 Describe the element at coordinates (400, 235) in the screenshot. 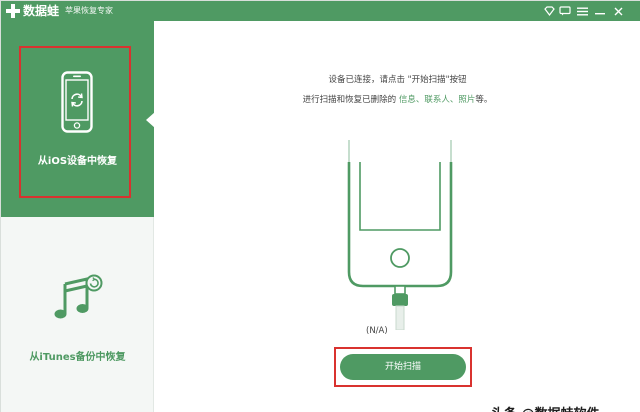

I see `phone-illustration-icon` at that location.